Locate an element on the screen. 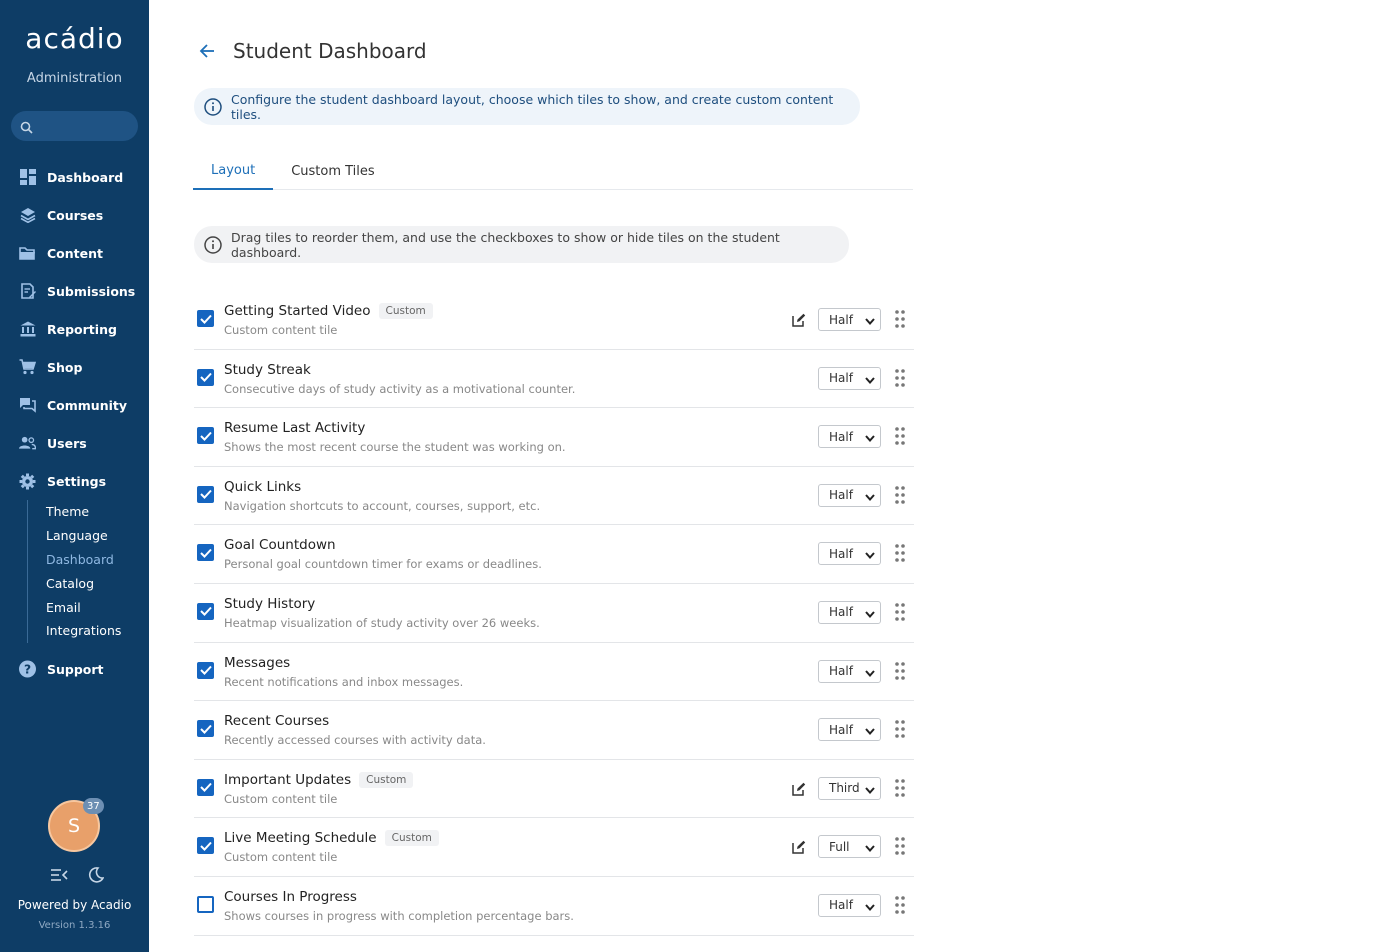  sidebar-tools is located at coordinates (77, 877).